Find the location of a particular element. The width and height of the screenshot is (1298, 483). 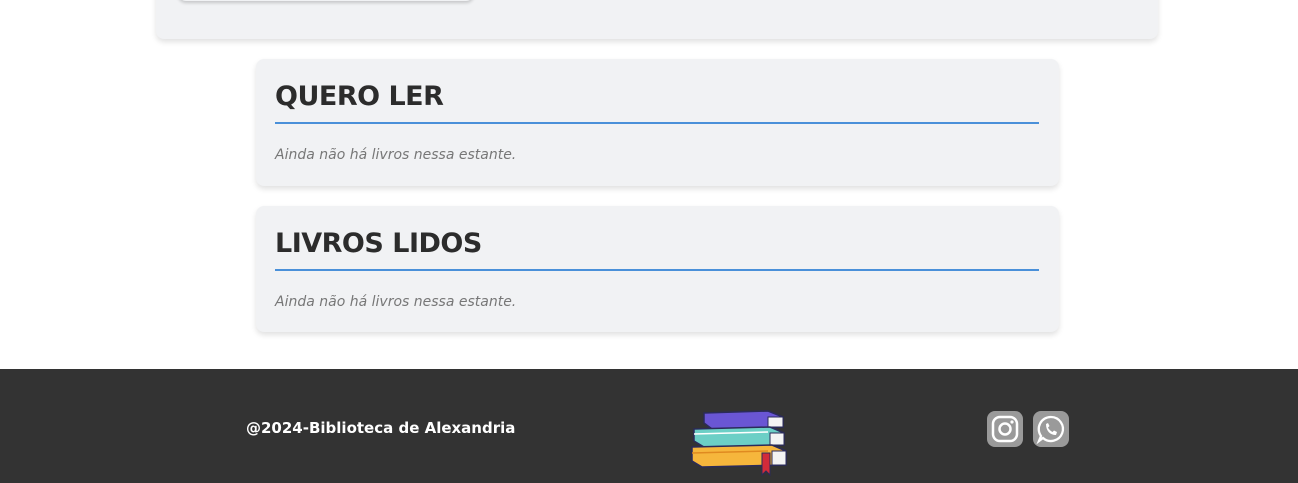

shelf-title: LIVROS LIDOS is located at coordinates (657, 249).